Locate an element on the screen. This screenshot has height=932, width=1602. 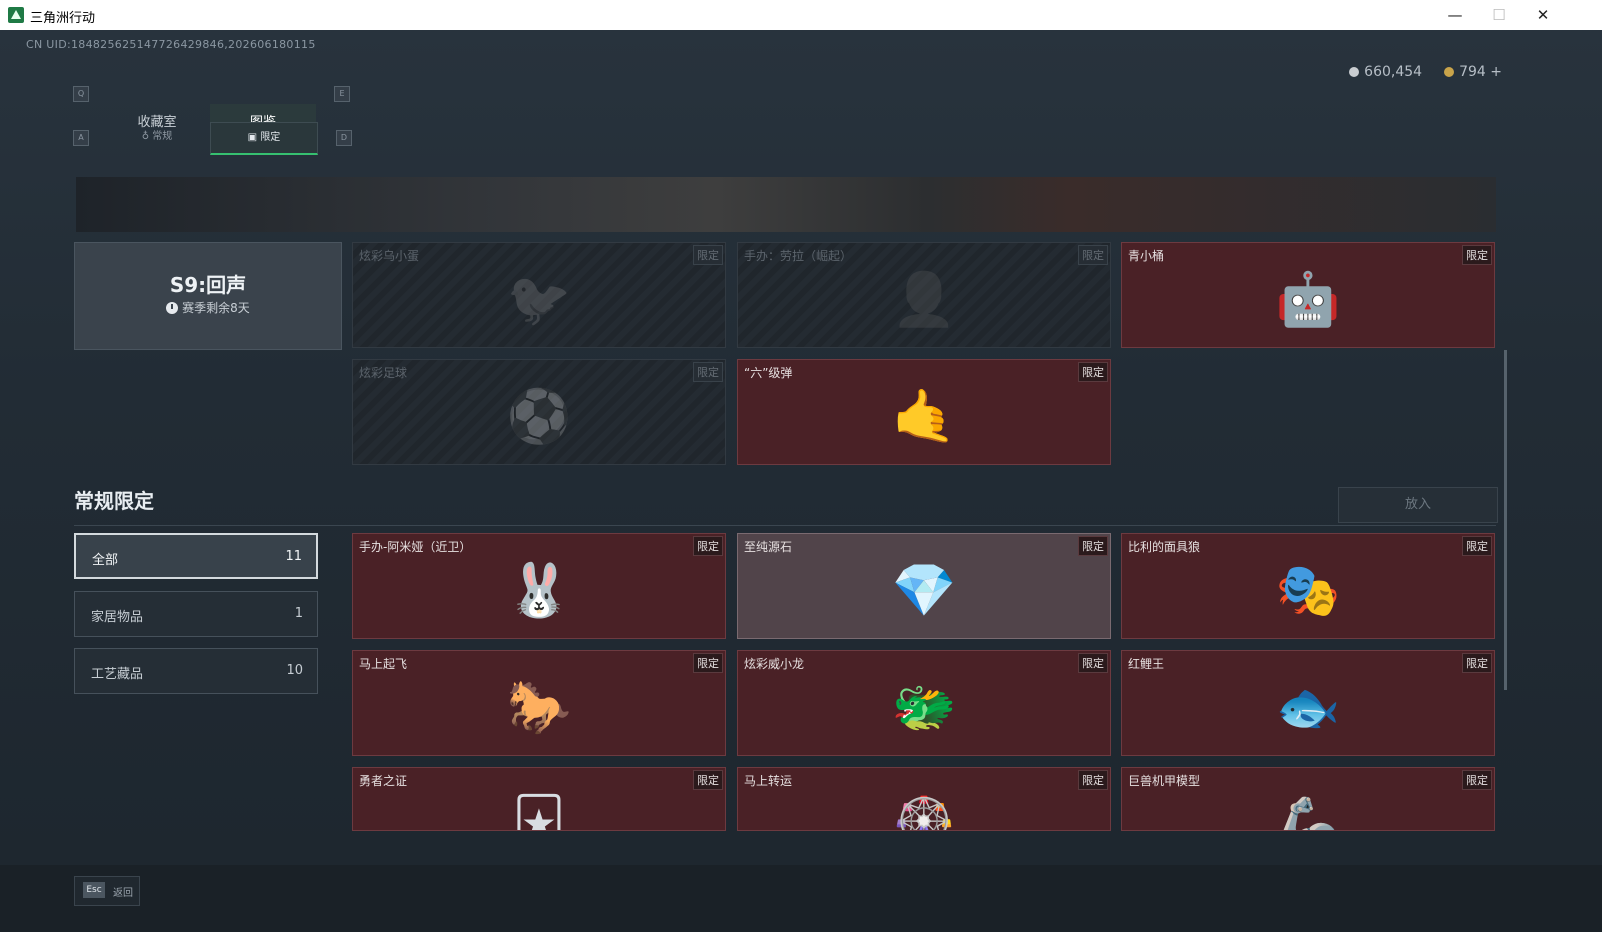
collection-card: 炫彩足球 限定 ⚽ is located at coordinates (539, 412).